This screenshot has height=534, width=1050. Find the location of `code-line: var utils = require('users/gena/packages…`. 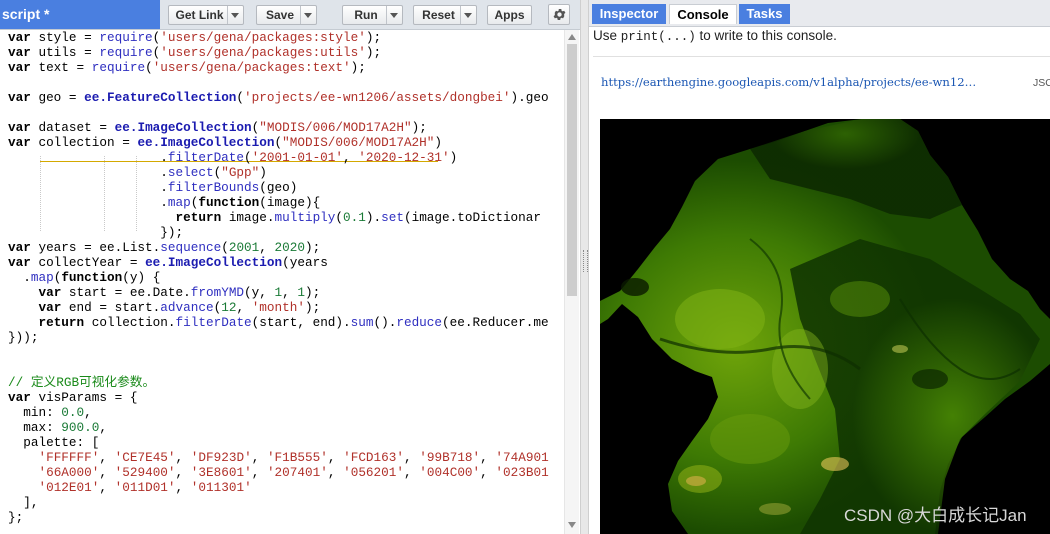

code-line: var utils = require('users/gena/packages… is located at coordinates (194, 52).